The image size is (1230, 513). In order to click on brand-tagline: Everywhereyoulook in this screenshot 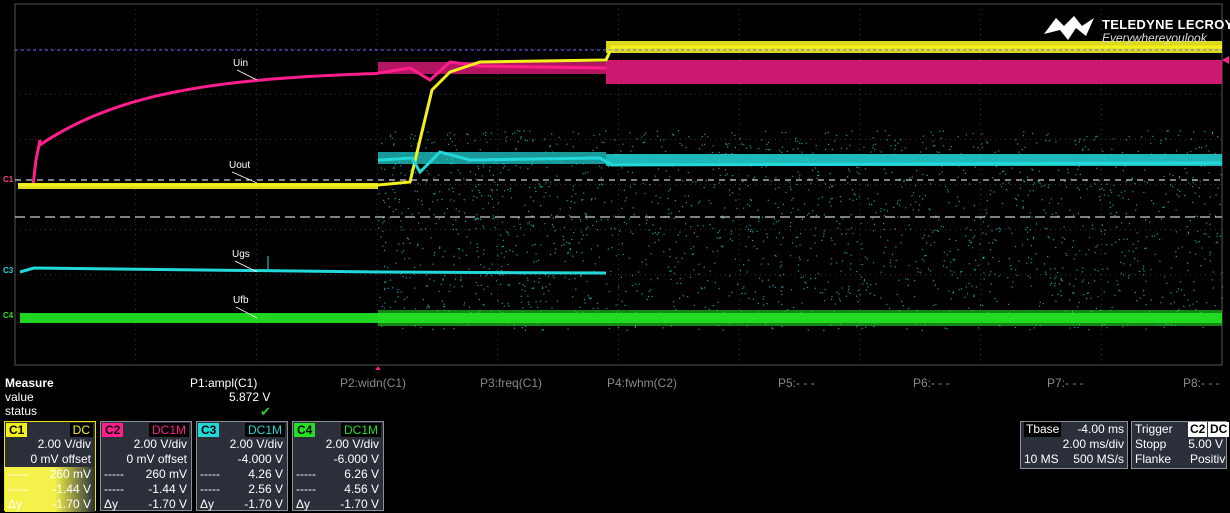, I will do `click(1154, 38)`.